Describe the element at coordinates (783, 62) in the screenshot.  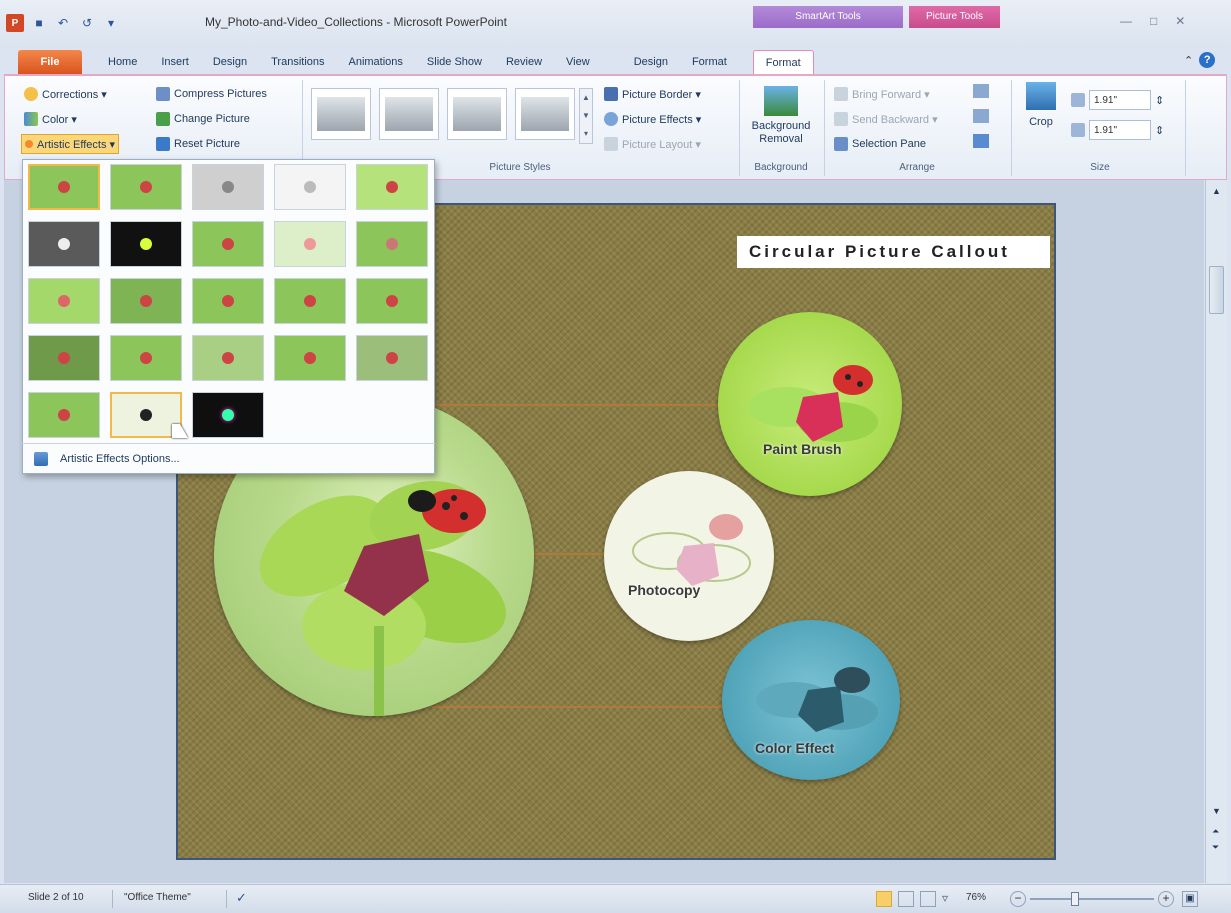
I see `tab-picture-format: Format` at that location.